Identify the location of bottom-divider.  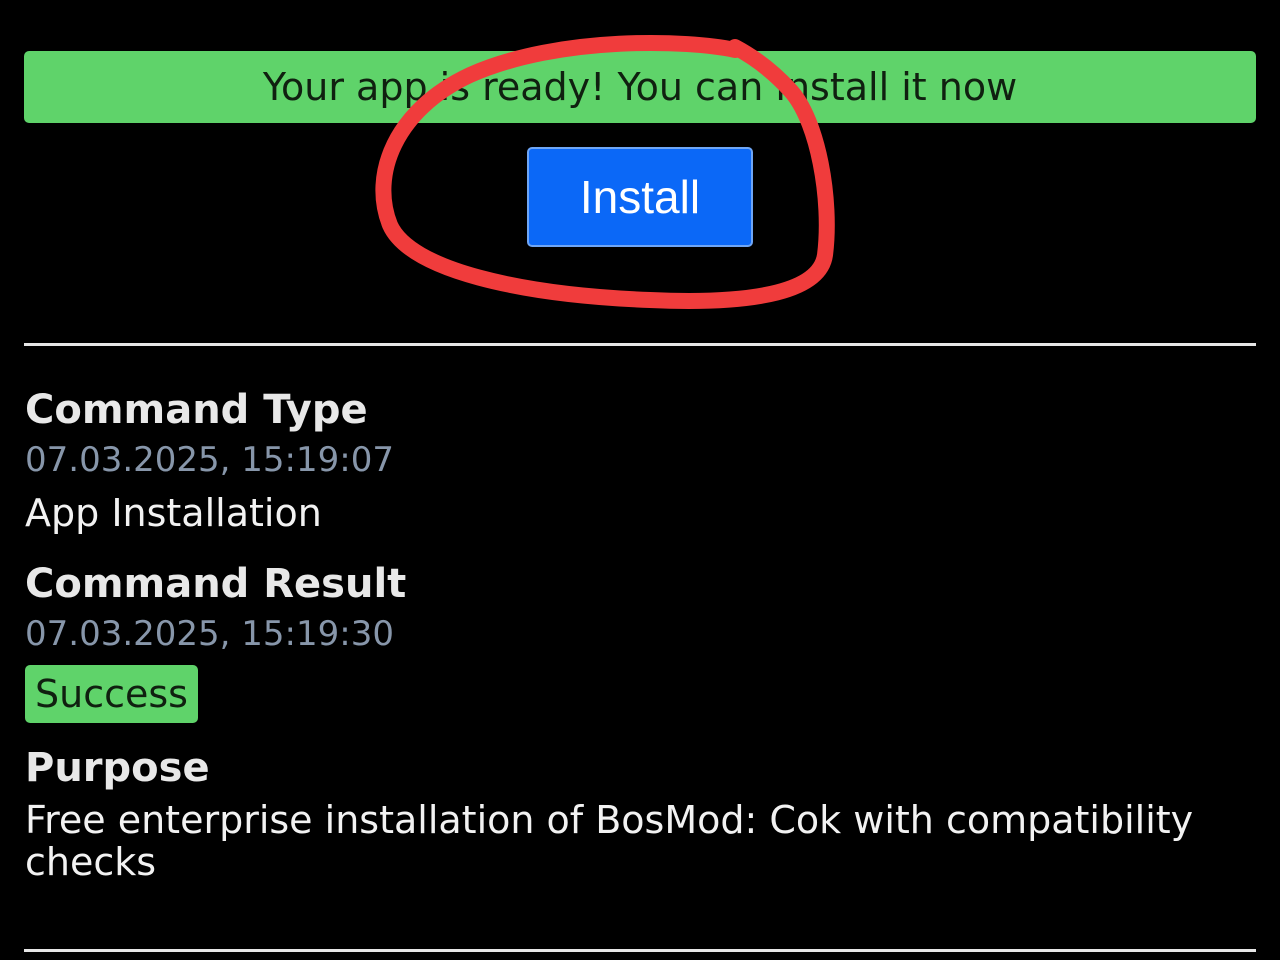
(640, 950).